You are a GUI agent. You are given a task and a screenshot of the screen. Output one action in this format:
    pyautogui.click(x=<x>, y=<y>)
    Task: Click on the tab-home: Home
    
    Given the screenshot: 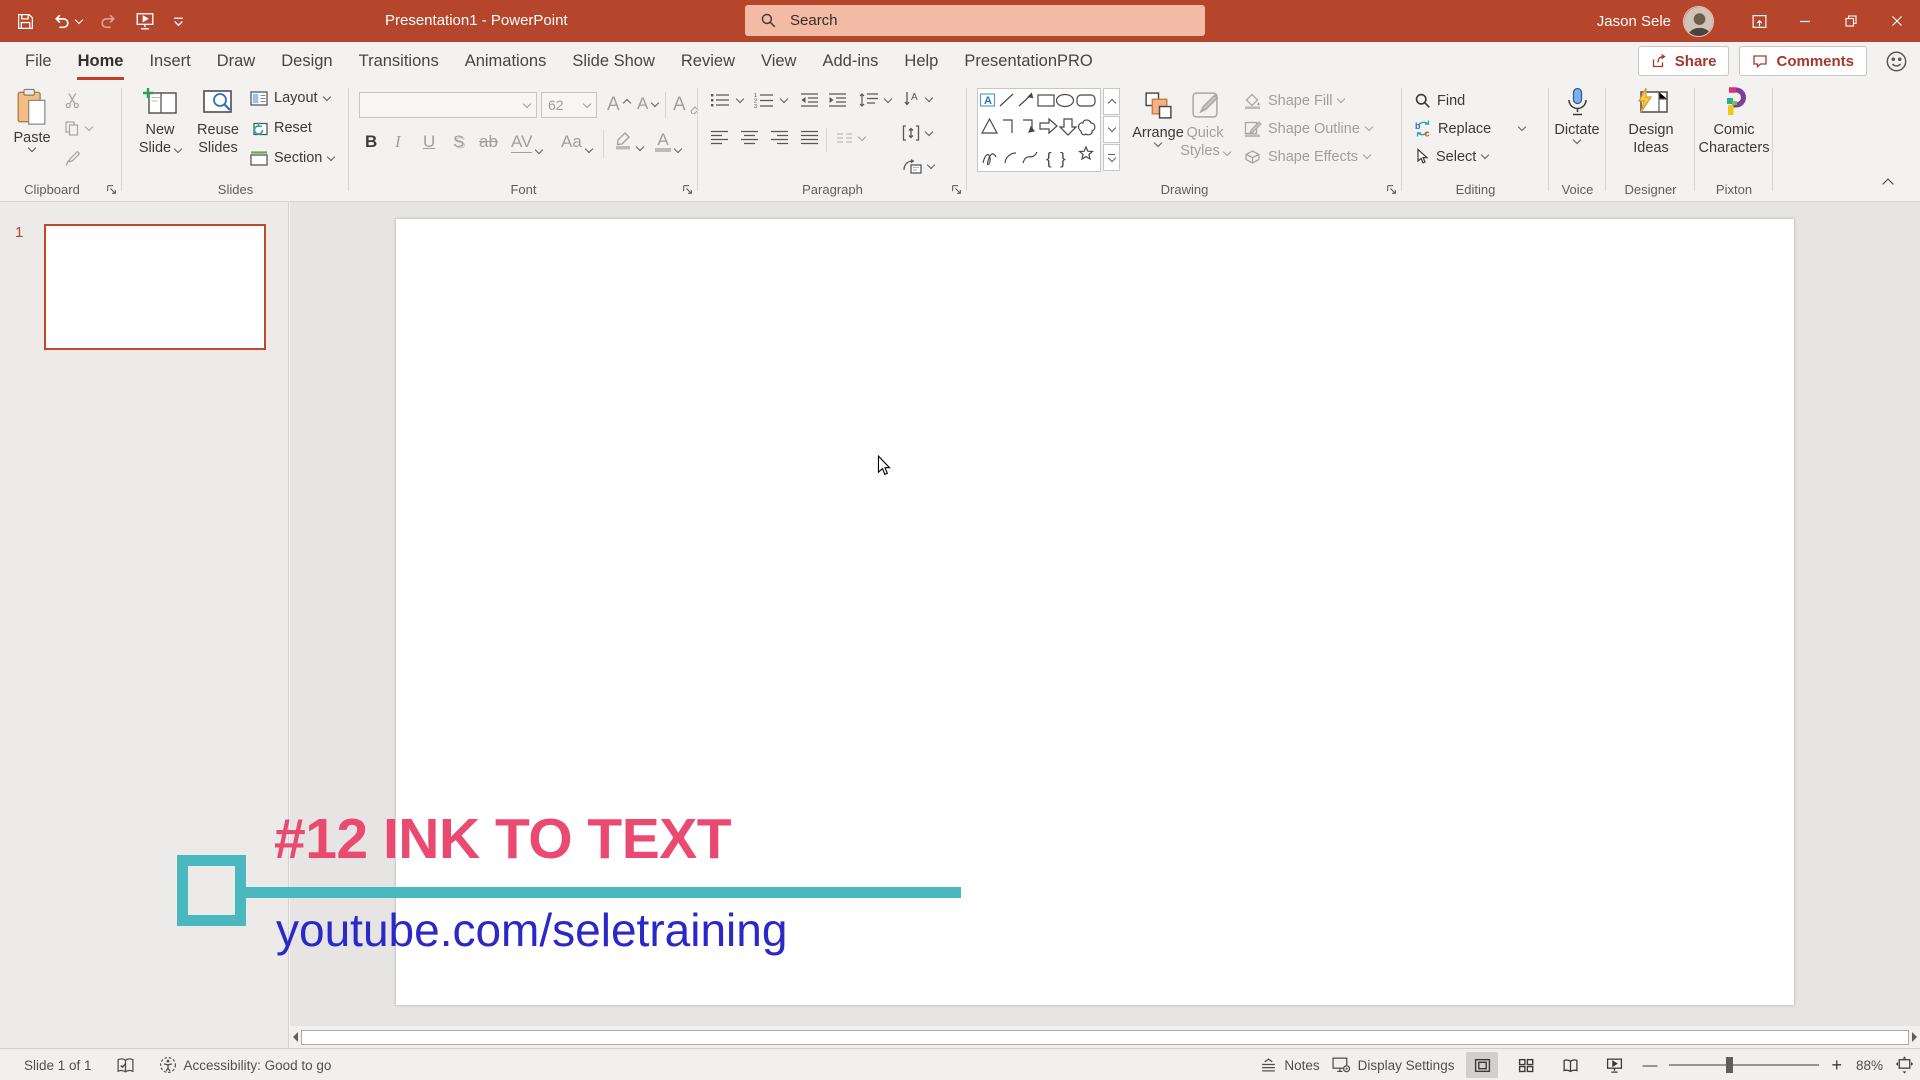 What is the action you would take?
    pyautogui.click(x=101, y=61)
    